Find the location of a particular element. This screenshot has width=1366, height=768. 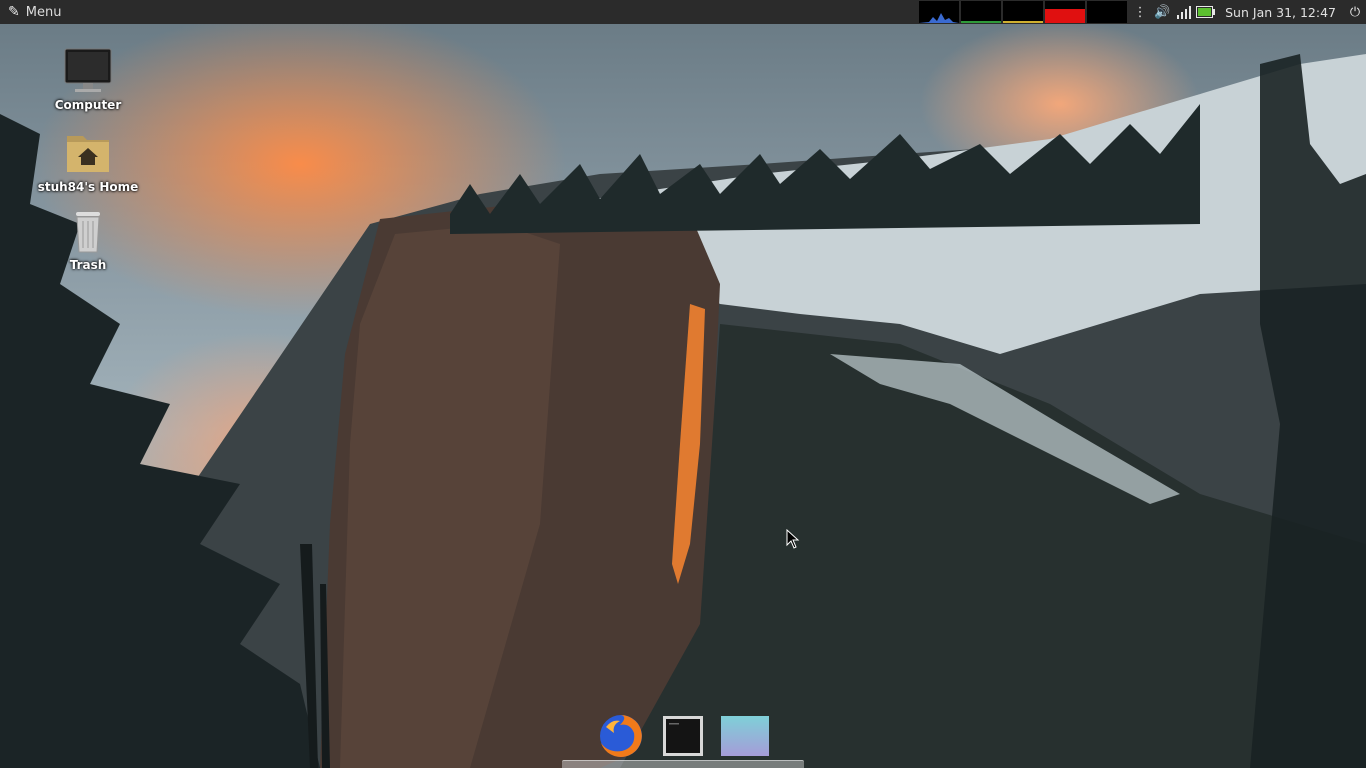

network-graph-fill is located at coordinates (1023, 22).